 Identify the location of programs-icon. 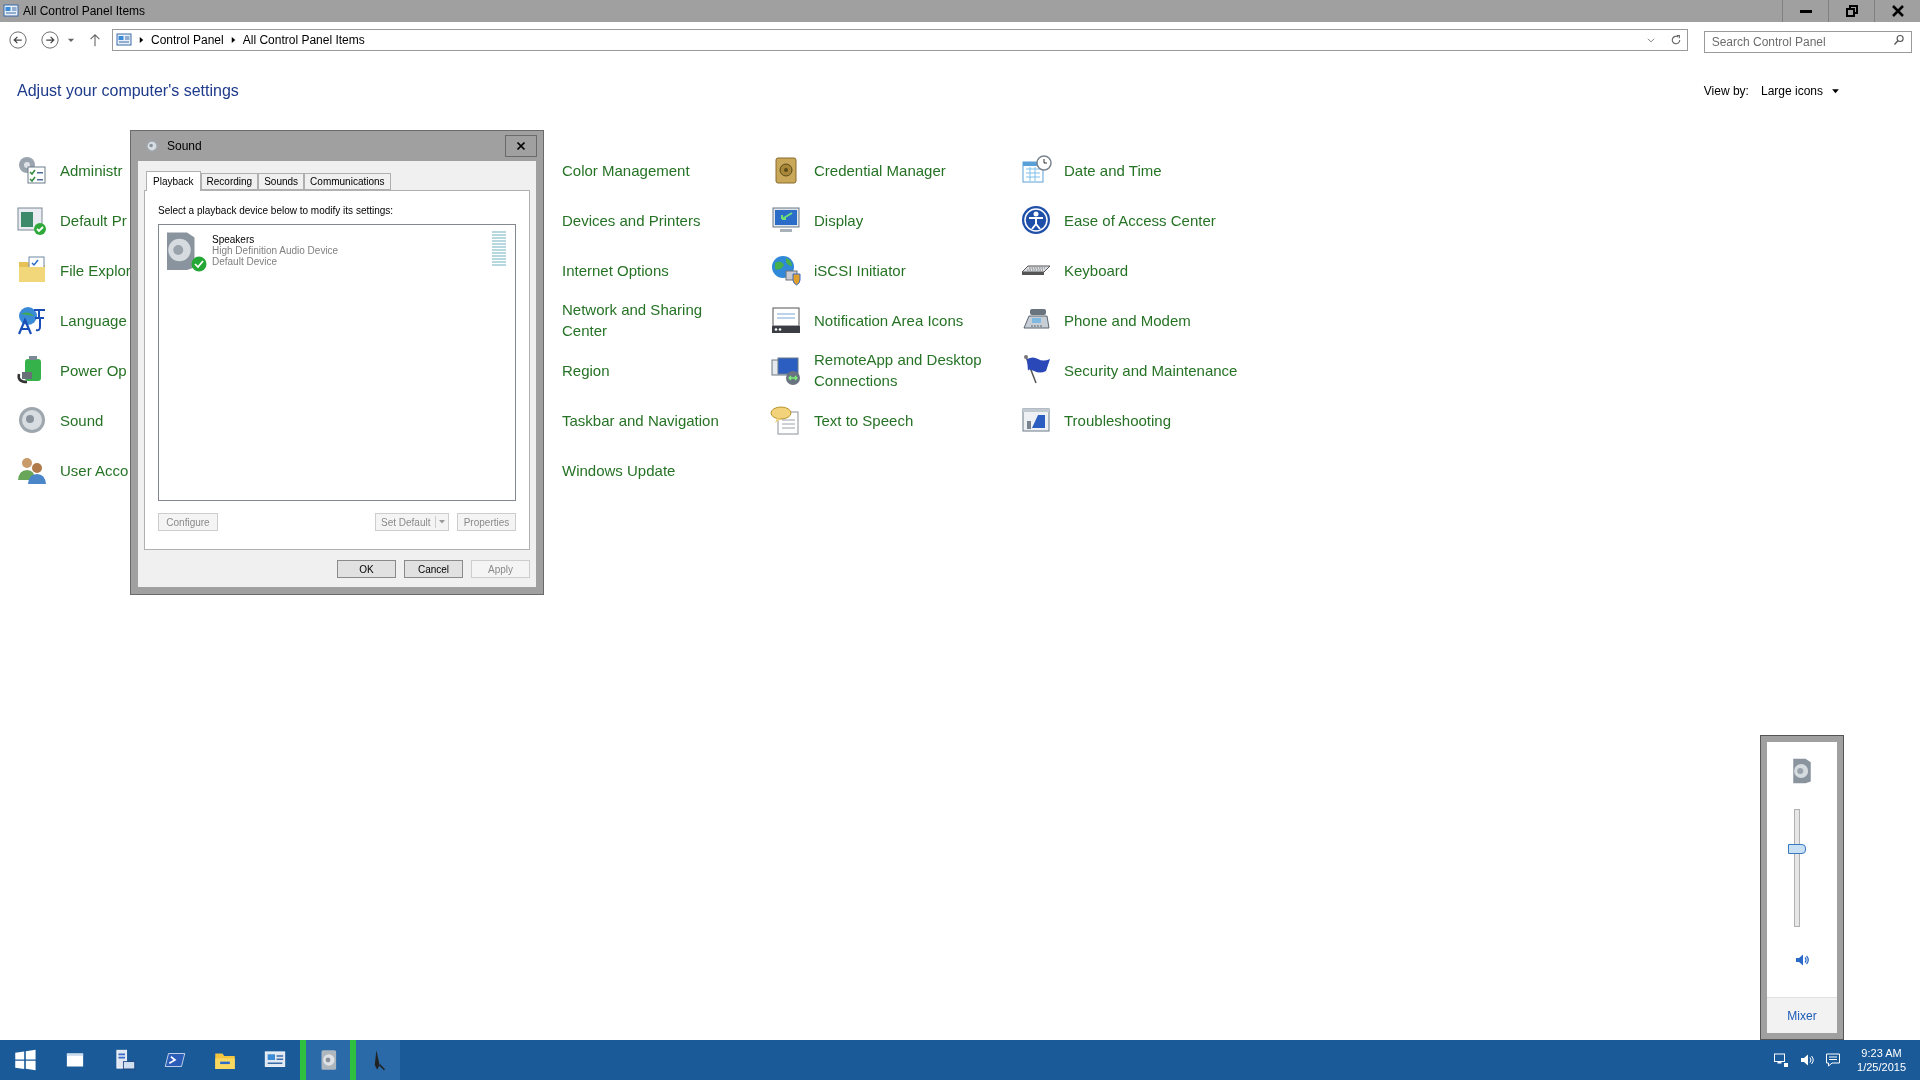
(32, 220).